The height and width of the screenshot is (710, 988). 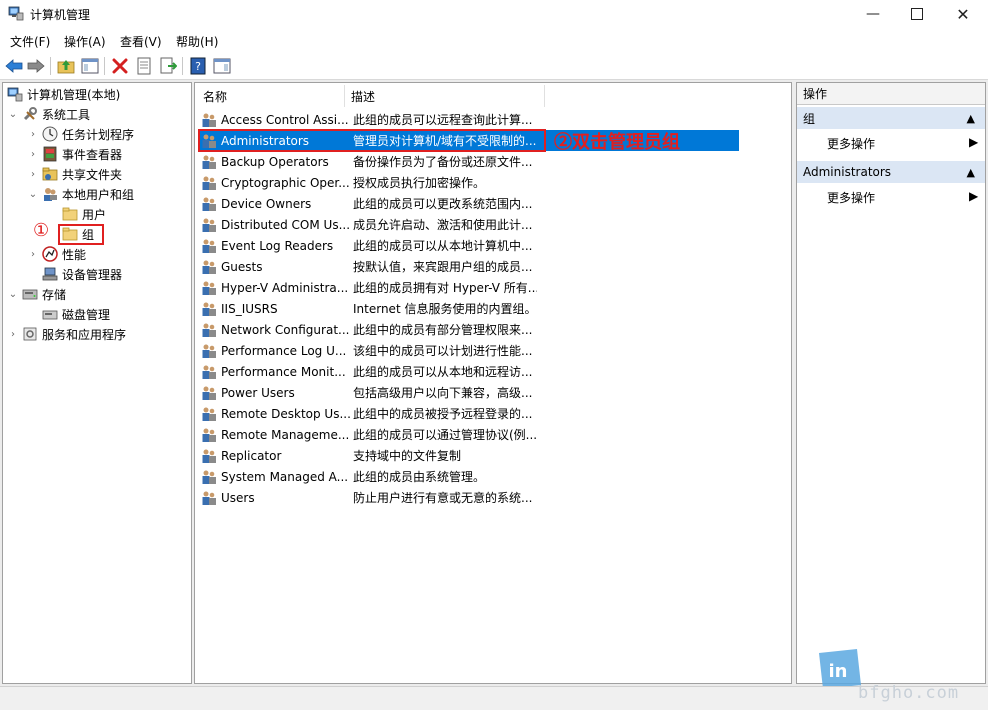 I want to click on folder-icon, so click(x=70, y=214).